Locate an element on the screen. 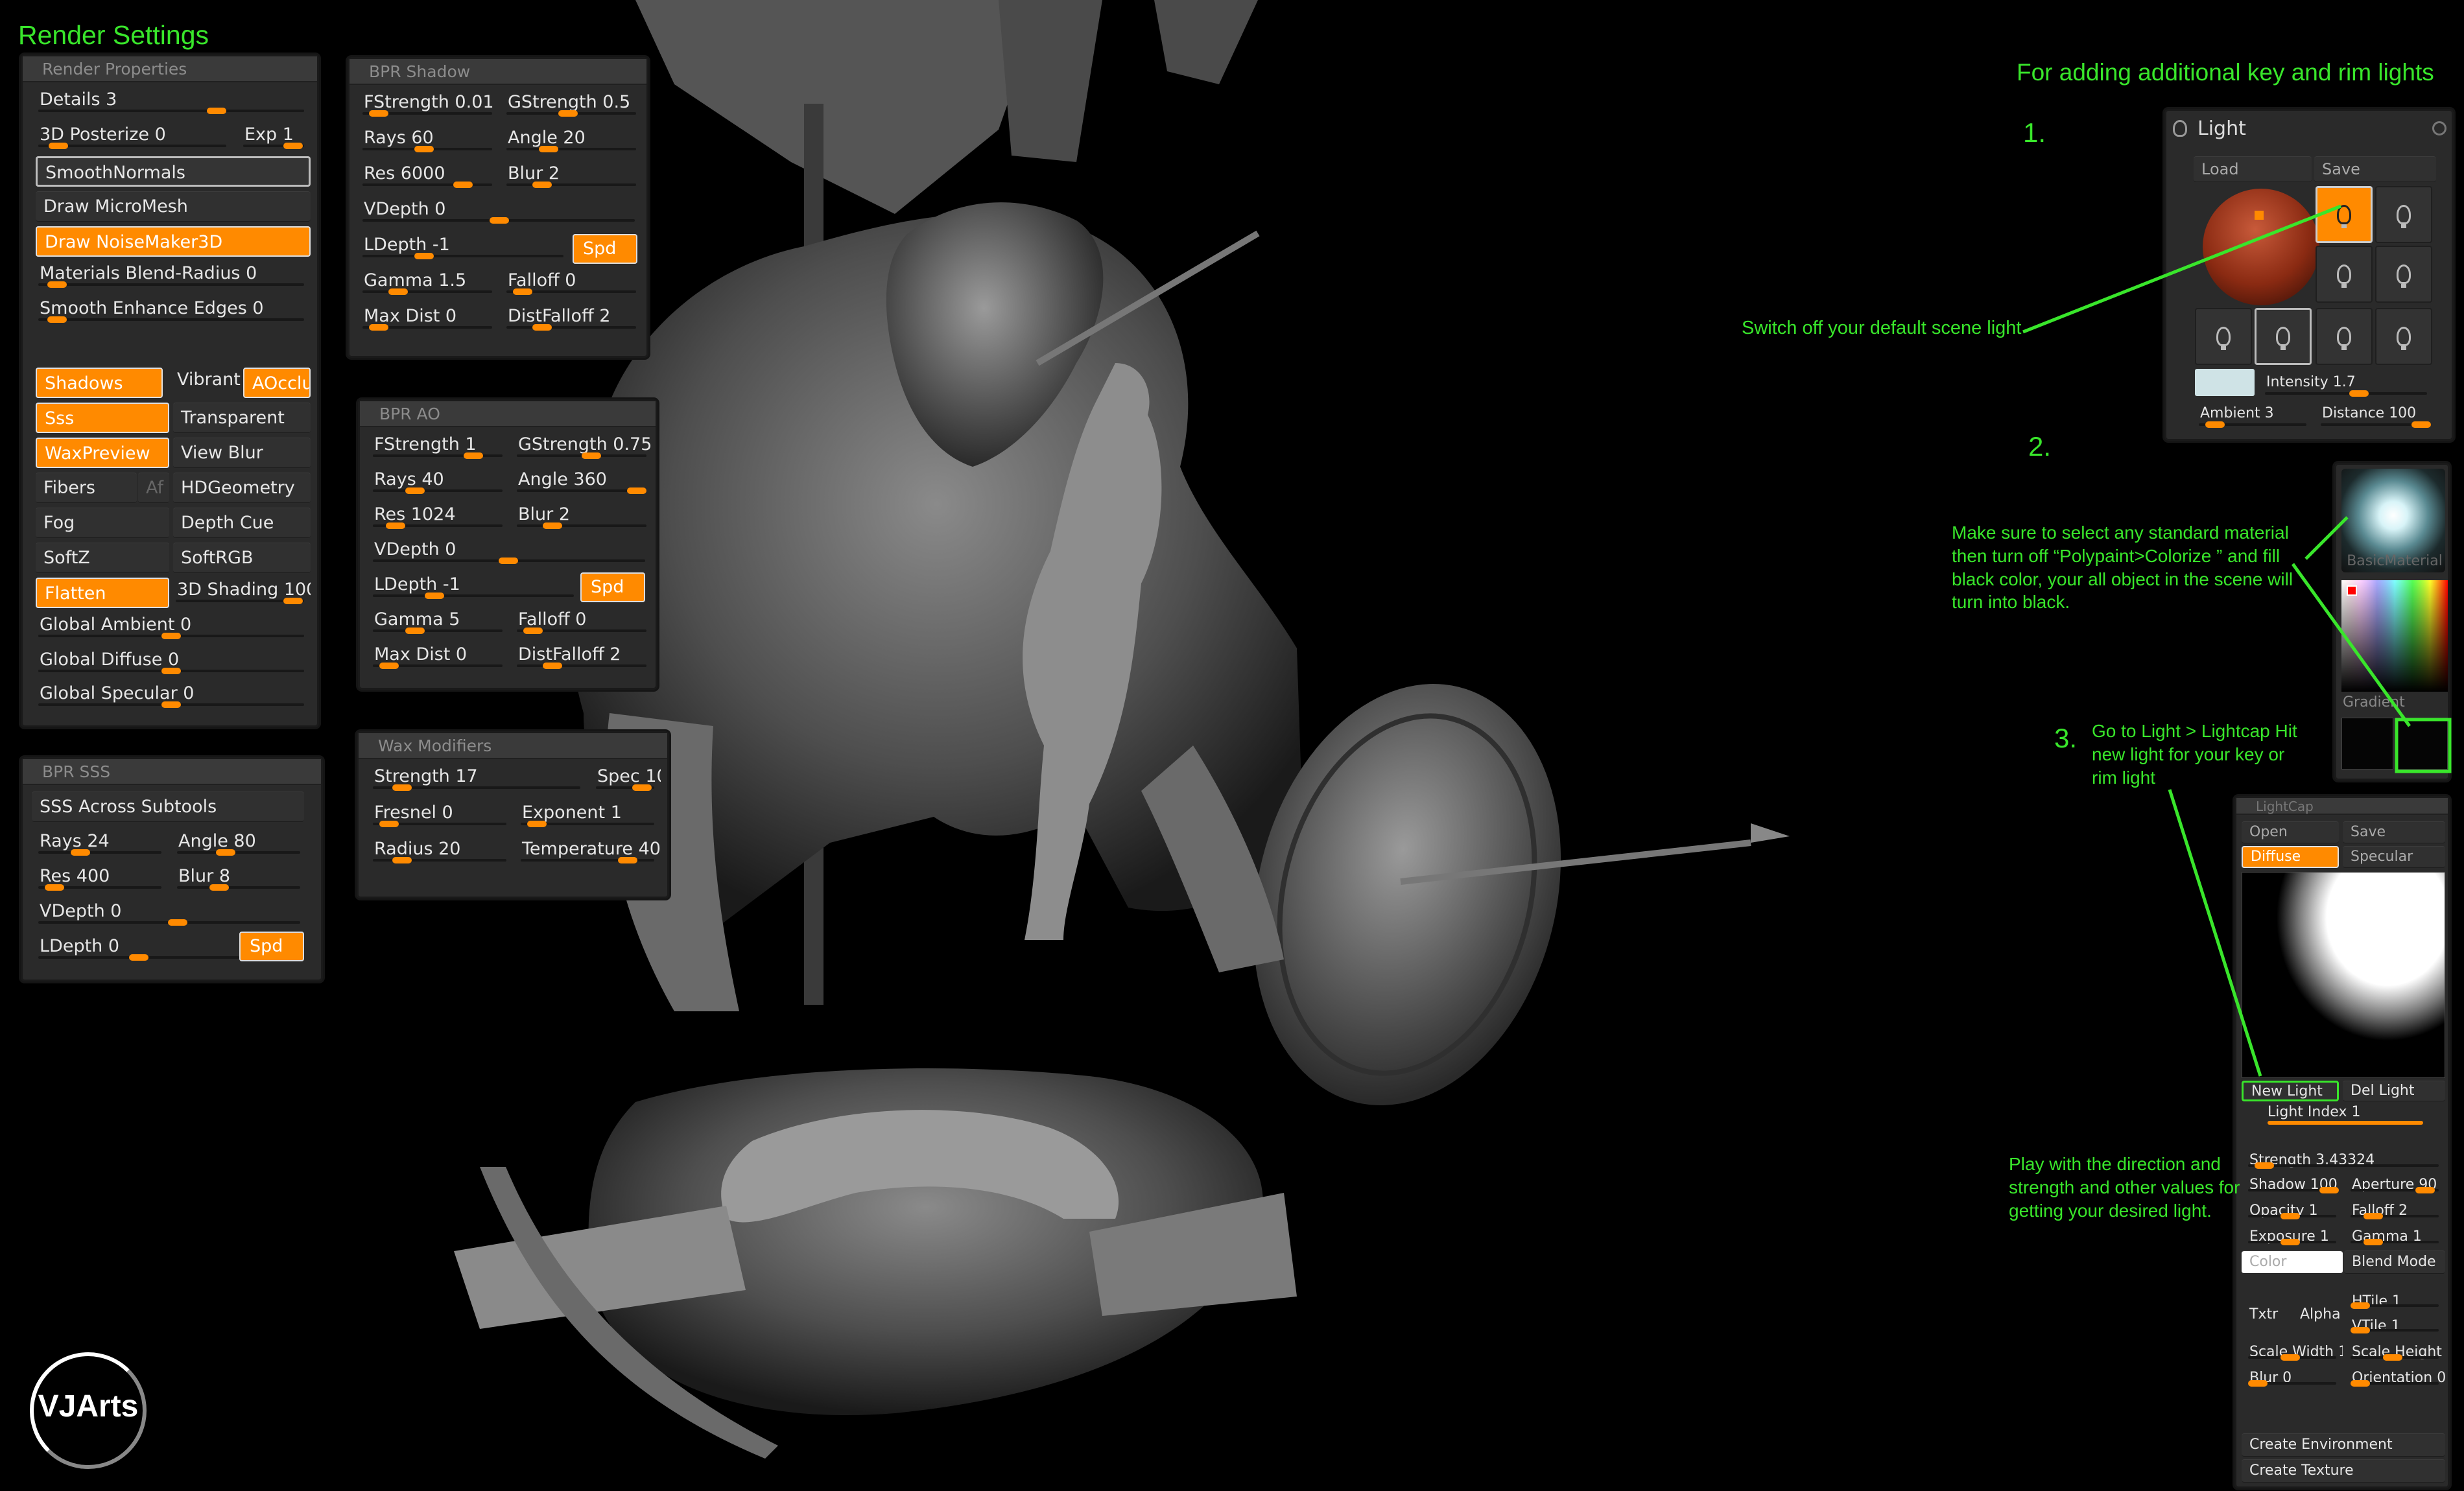 The height and width of the screenshot is (1491, 2464). annotation-lines is located at coordinates (2237, 640).